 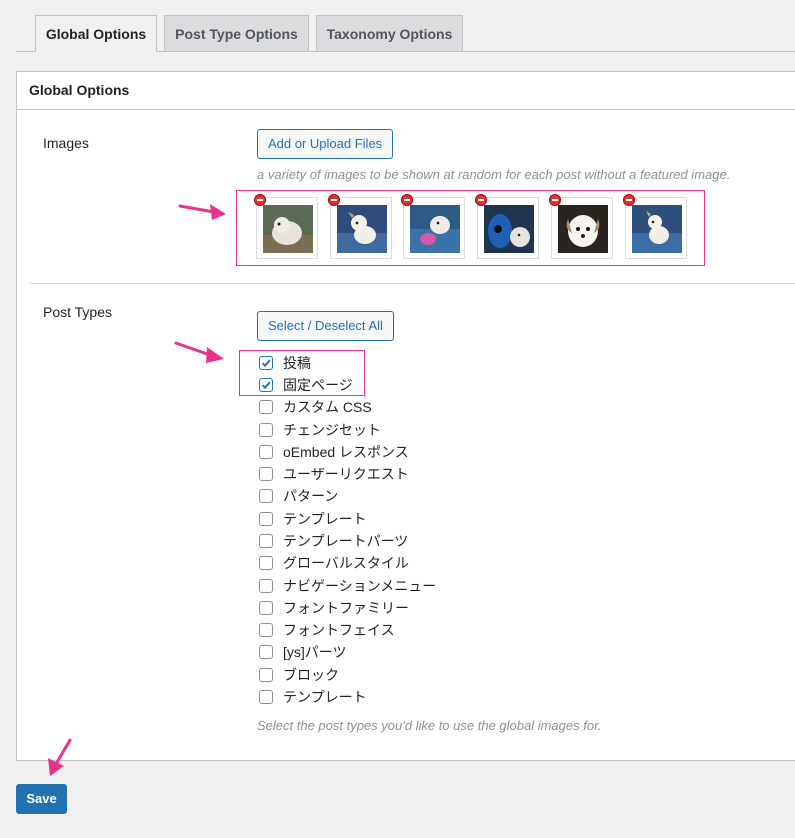 I want to click on add-upload-files-button: Add or Upload Files, so click(x=325, y=144).